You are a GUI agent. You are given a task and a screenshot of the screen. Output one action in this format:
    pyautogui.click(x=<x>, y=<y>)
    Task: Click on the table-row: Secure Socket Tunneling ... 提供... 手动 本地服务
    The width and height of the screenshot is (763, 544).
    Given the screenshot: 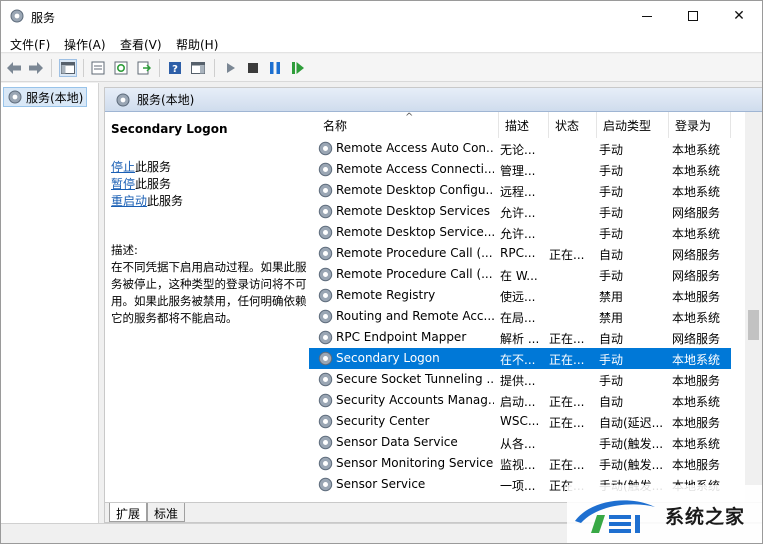 What is the action you would take?
    pyautogui.click(x=520, y=379)
    